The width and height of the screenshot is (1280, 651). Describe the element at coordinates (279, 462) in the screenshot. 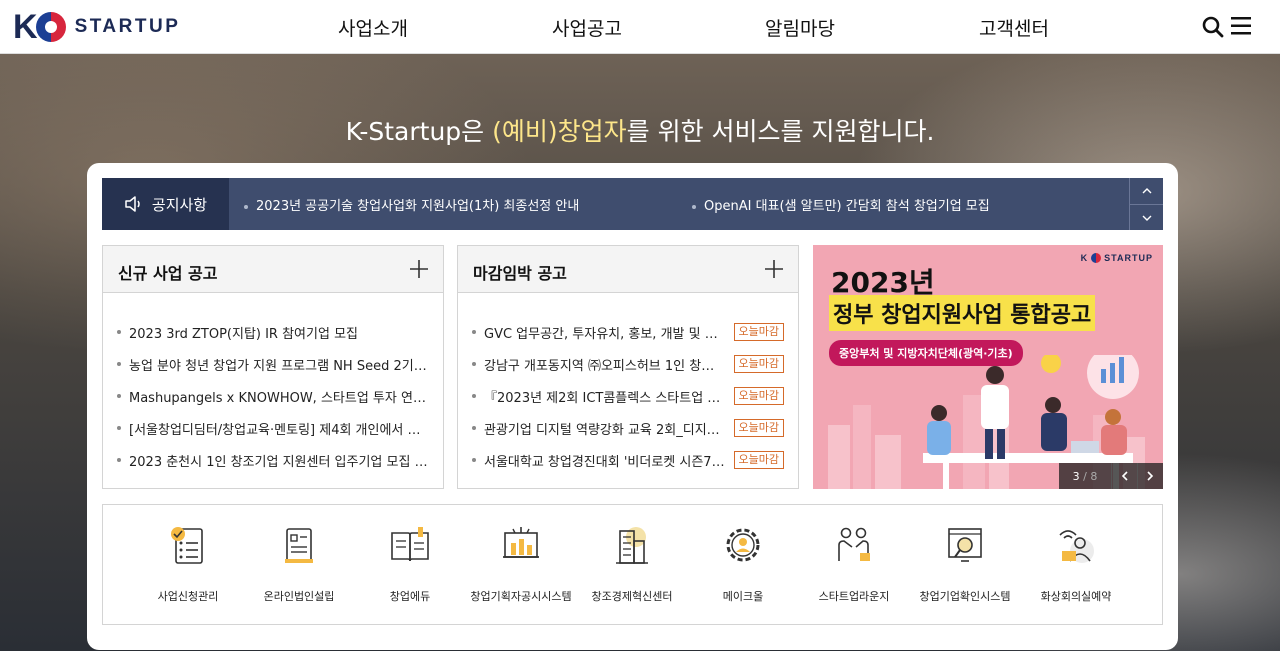

I see `list-item-text: 2023 춘천시 1인 창조기업 지원센터 입주기업 모집 공고()` at that location.